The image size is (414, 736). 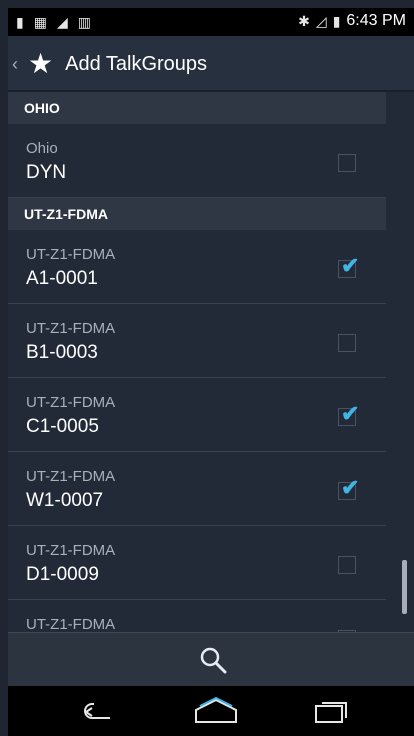 I want to click on talkgroup-row: UT-Z1-FDMA C1-0005 ✔, so click(x=197, y=415).